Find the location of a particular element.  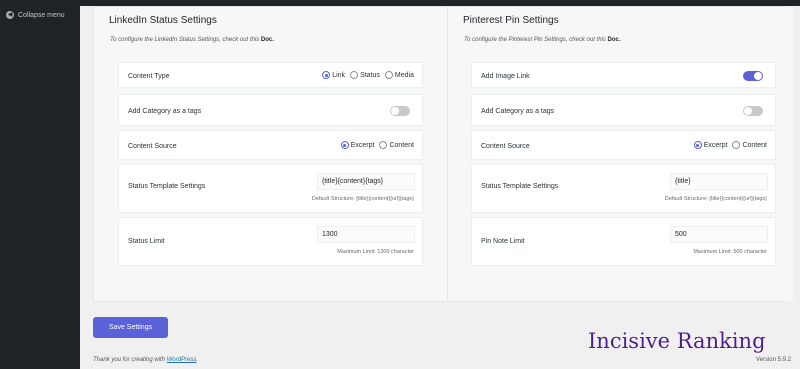

radio-media: Media is located at coordinates (399, 75).